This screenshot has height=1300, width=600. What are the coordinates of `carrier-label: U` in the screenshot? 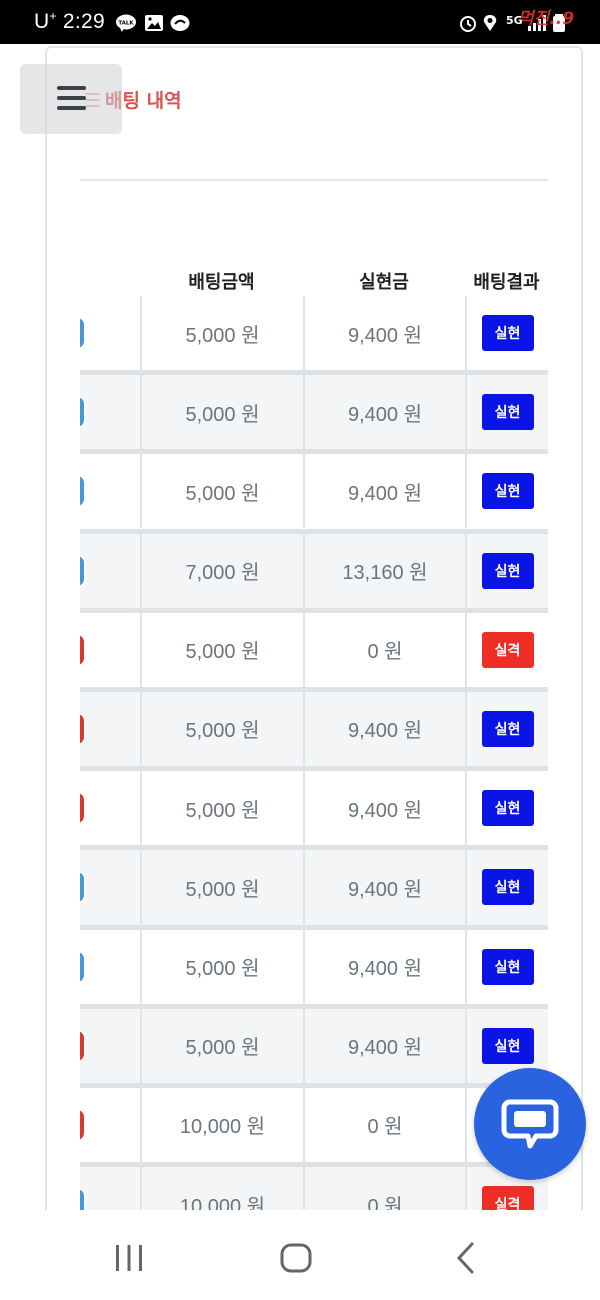 It's located at (42, 21).